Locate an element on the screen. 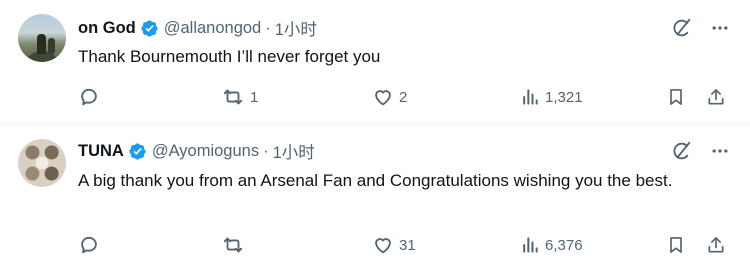  action-bar: 31 6,376 is located at coordinates (404, 245).